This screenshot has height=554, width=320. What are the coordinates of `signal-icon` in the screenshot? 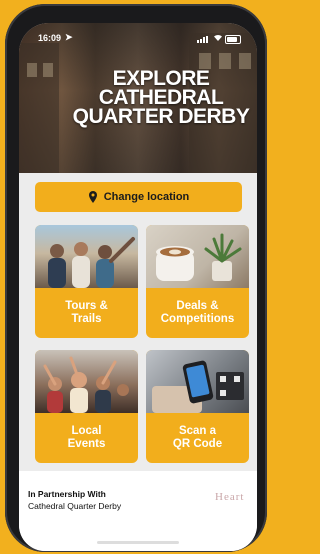 It's located at (203, 39).